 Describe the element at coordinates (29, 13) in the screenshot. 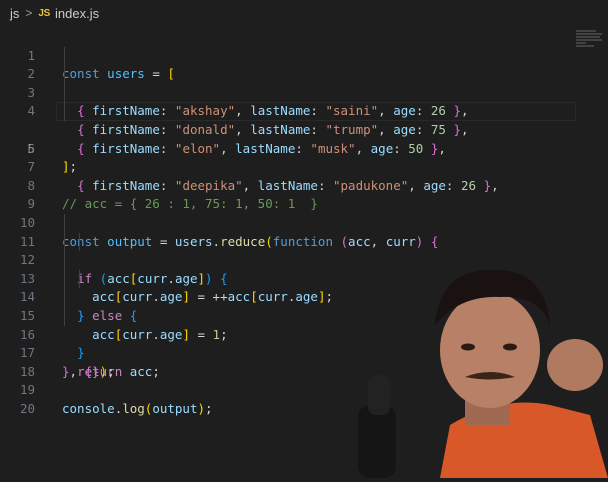

I see `chevron-right-icon: >` at that location.